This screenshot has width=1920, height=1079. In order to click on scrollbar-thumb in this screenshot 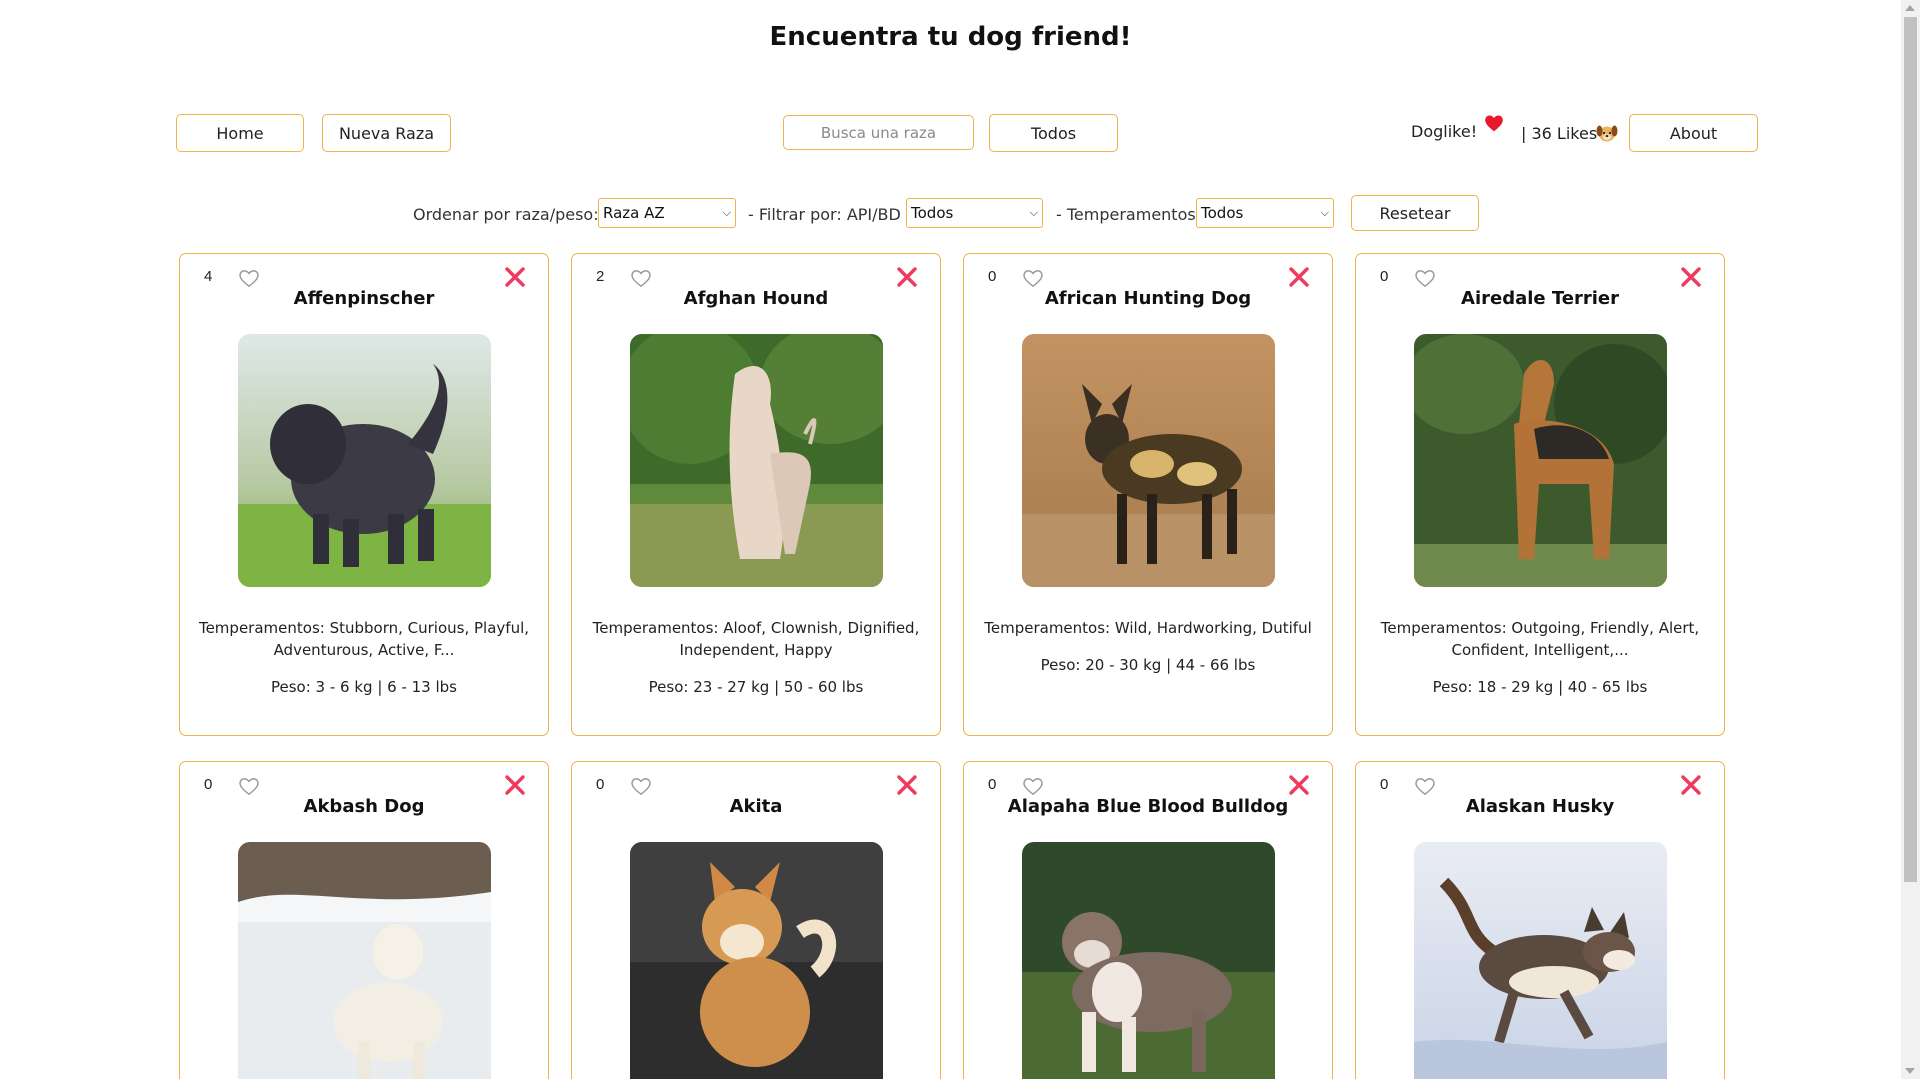, I will do `click(1910, 449)`.